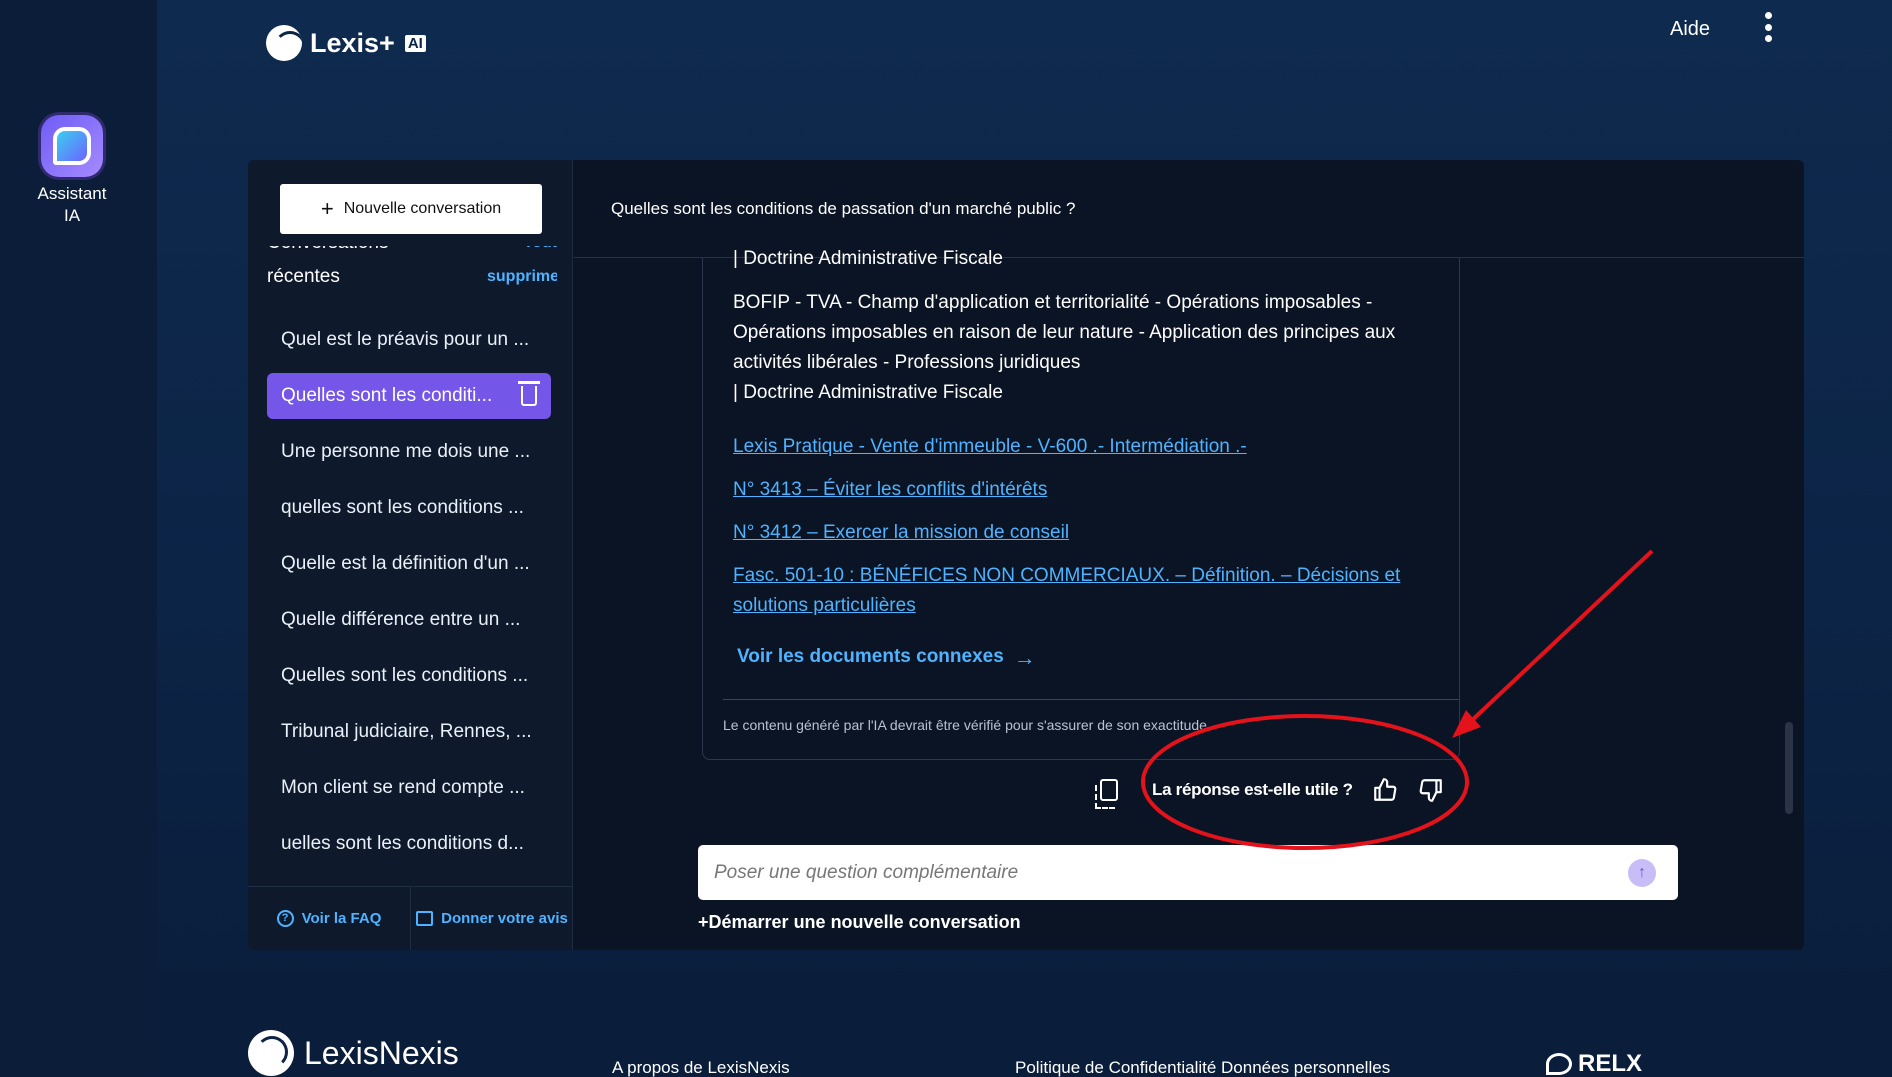 Image resolution: width=1892 pixels, height=1077 pixels. I want to click on kebab-menu-icon, so click(1768, 27).